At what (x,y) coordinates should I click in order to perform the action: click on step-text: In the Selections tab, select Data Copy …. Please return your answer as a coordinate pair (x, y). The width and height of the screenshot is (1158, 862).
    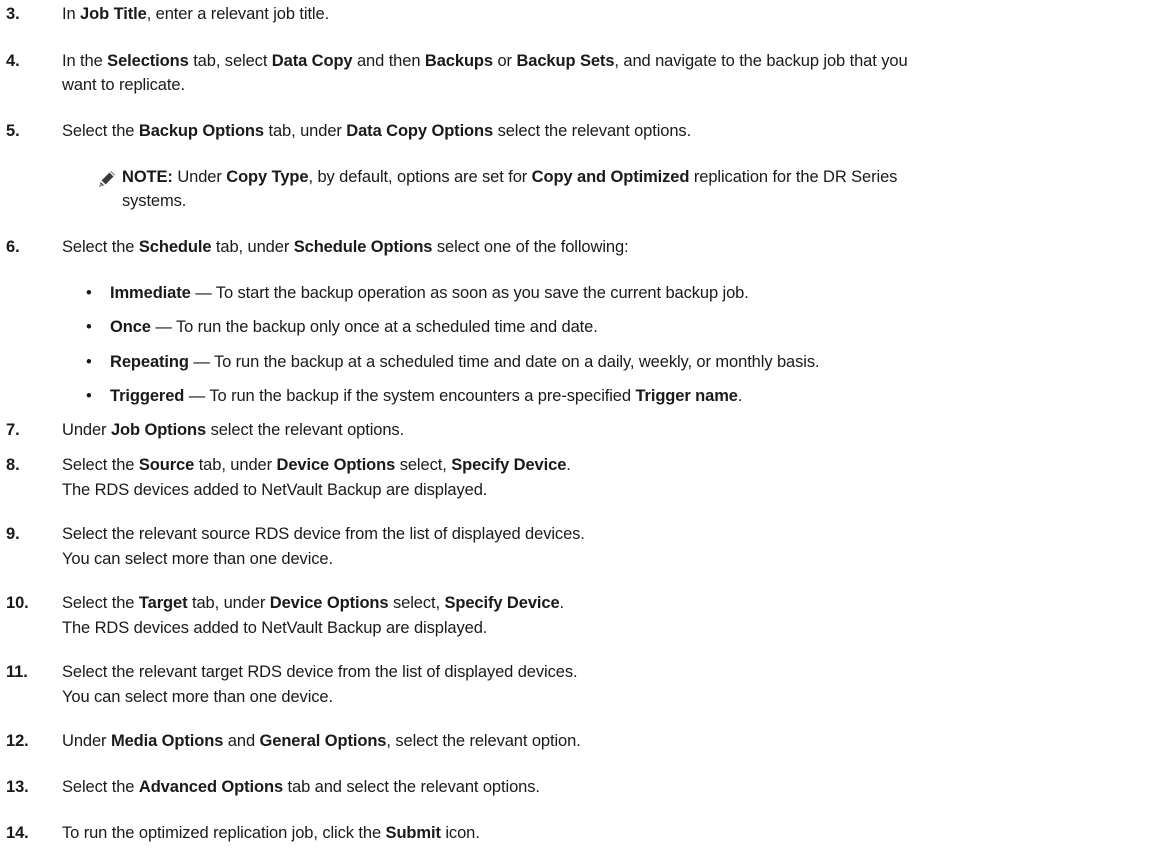
    Looking at the image, I should click on (485, 61).